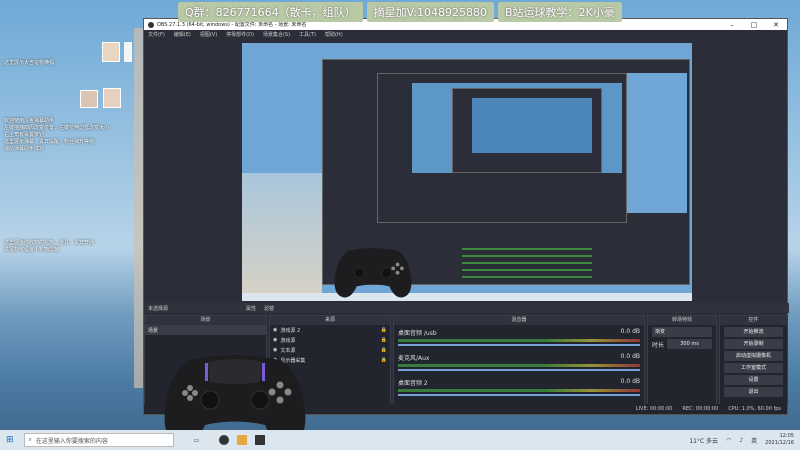  Describe the element at coordinates (71, 441) in the screenshot. I see `search-placeholder: 在这里输入你要搜索的内容` at that location.